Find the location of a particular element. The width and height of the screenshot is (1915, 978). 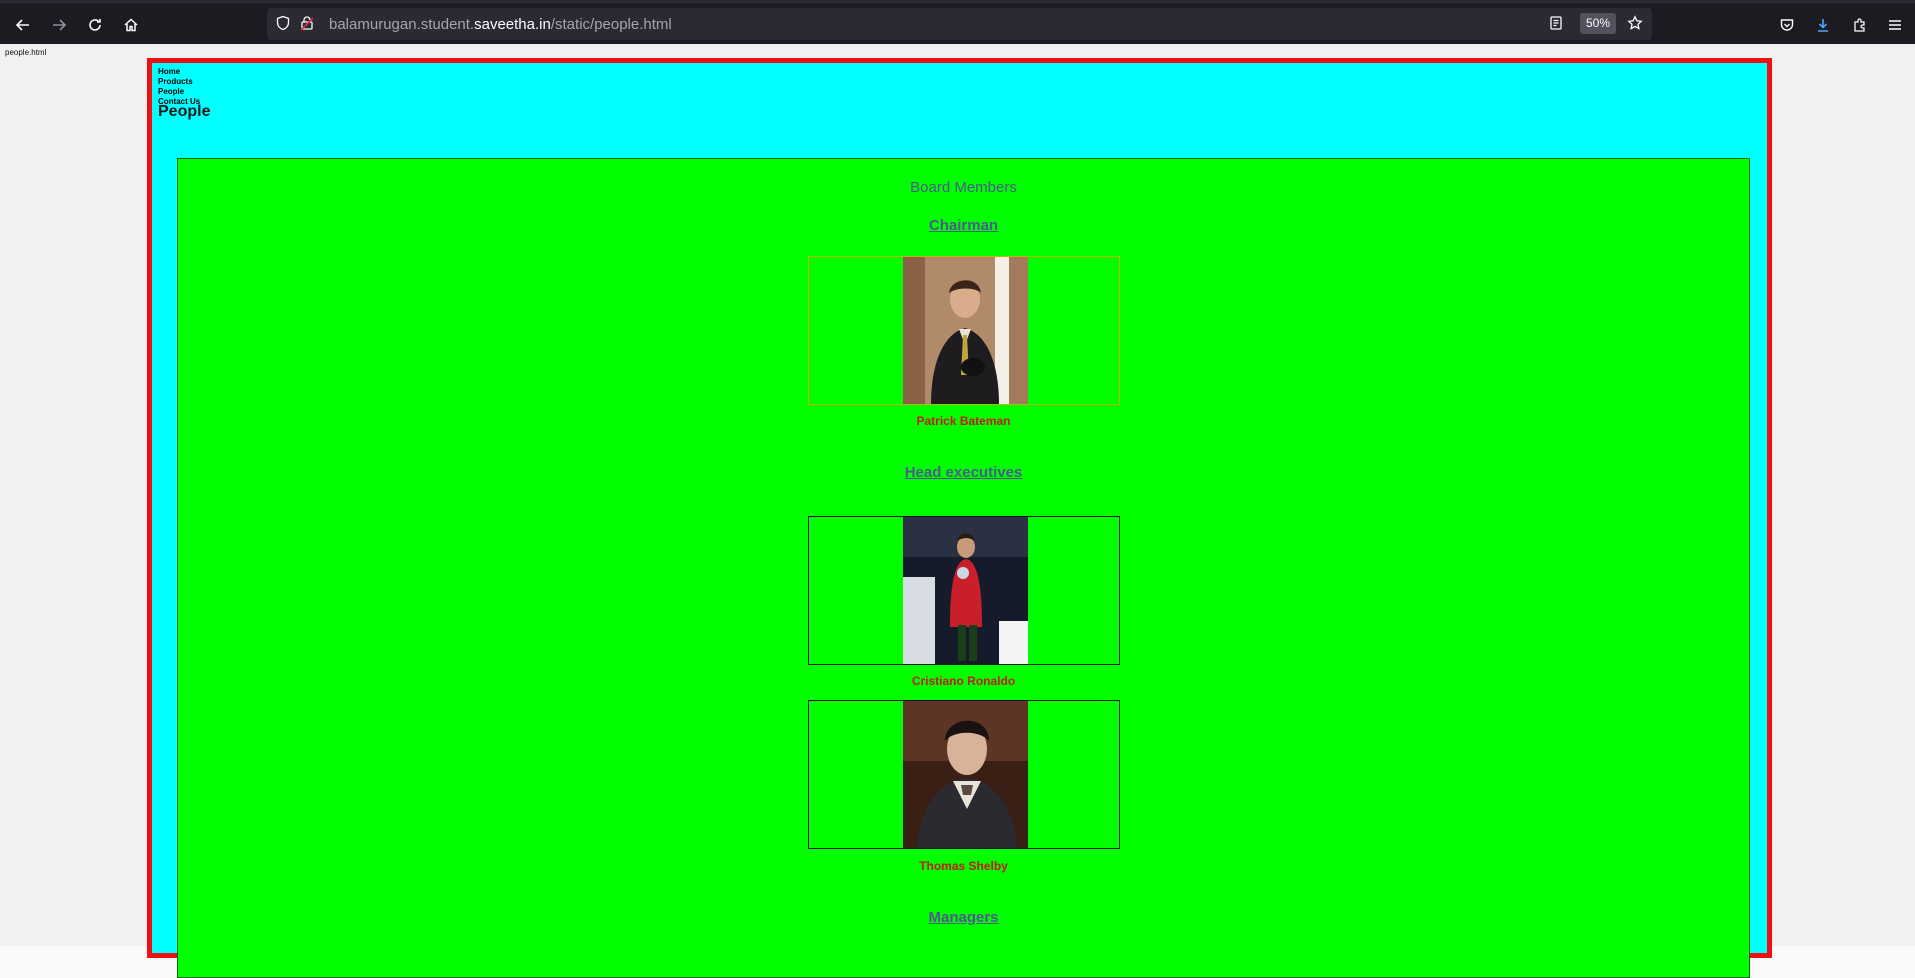

home-button is located at coordinates (131, 25).